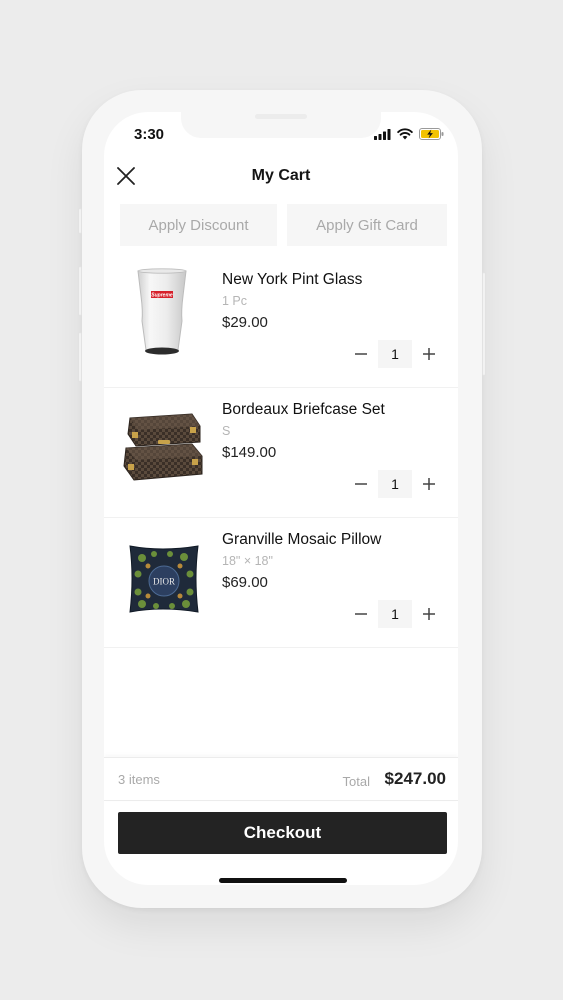 Image resolution: width=563 pixels, height=1000 pixels. I want to click on page-title: My Cart, so click(281, 175).